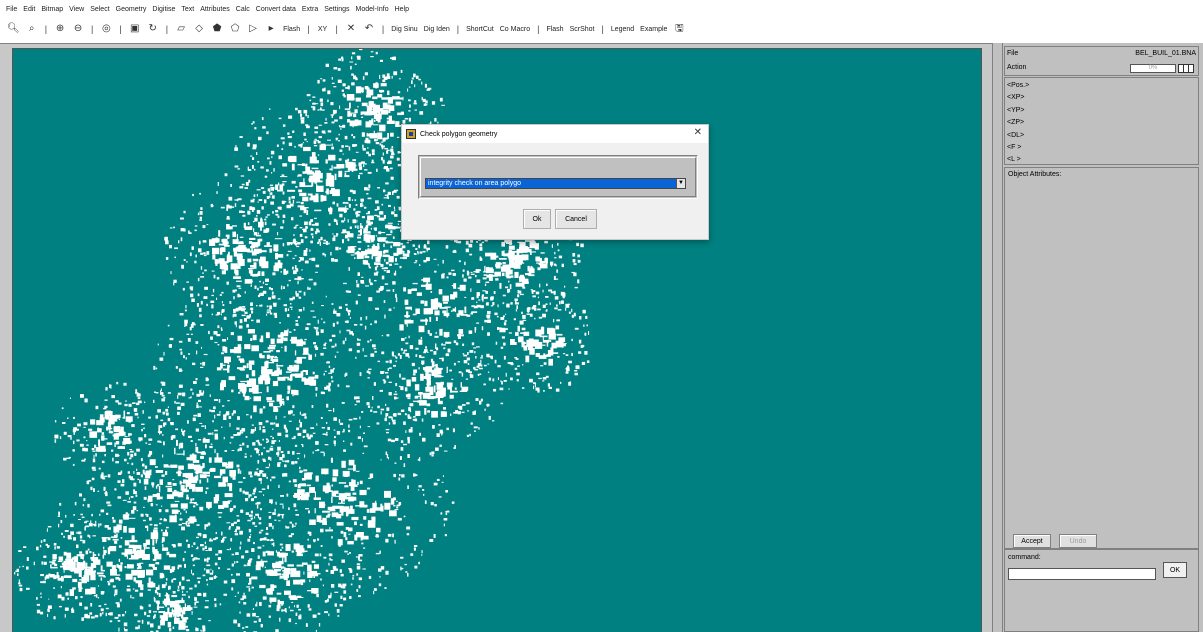  What do you see at coordinates (1082, 574) in the screenshot?
I see `command-input` at bounding box center [1082, 574].